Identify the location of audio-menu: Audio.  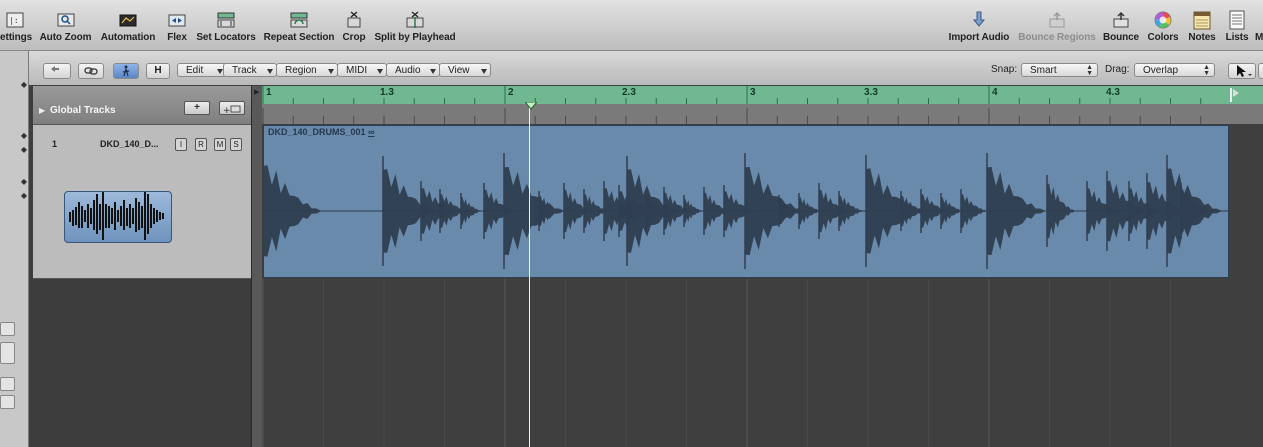
(413, 70).